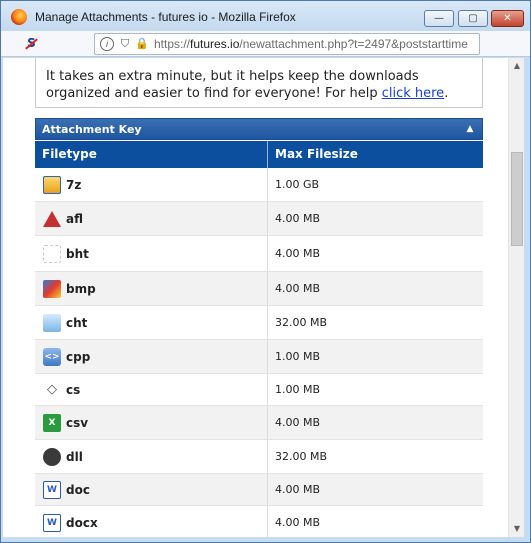  What do you see at coordinates (151, 184) in the screenshot?
I see `filetype-cell: 7z` at bounding box center [151, 184].